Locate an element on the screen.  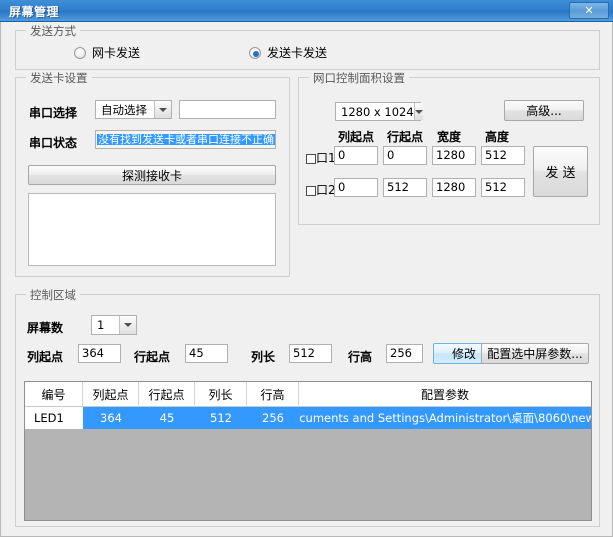
radio-sending-card-send: 发送卡发送 is located at coordinates (288, 52).